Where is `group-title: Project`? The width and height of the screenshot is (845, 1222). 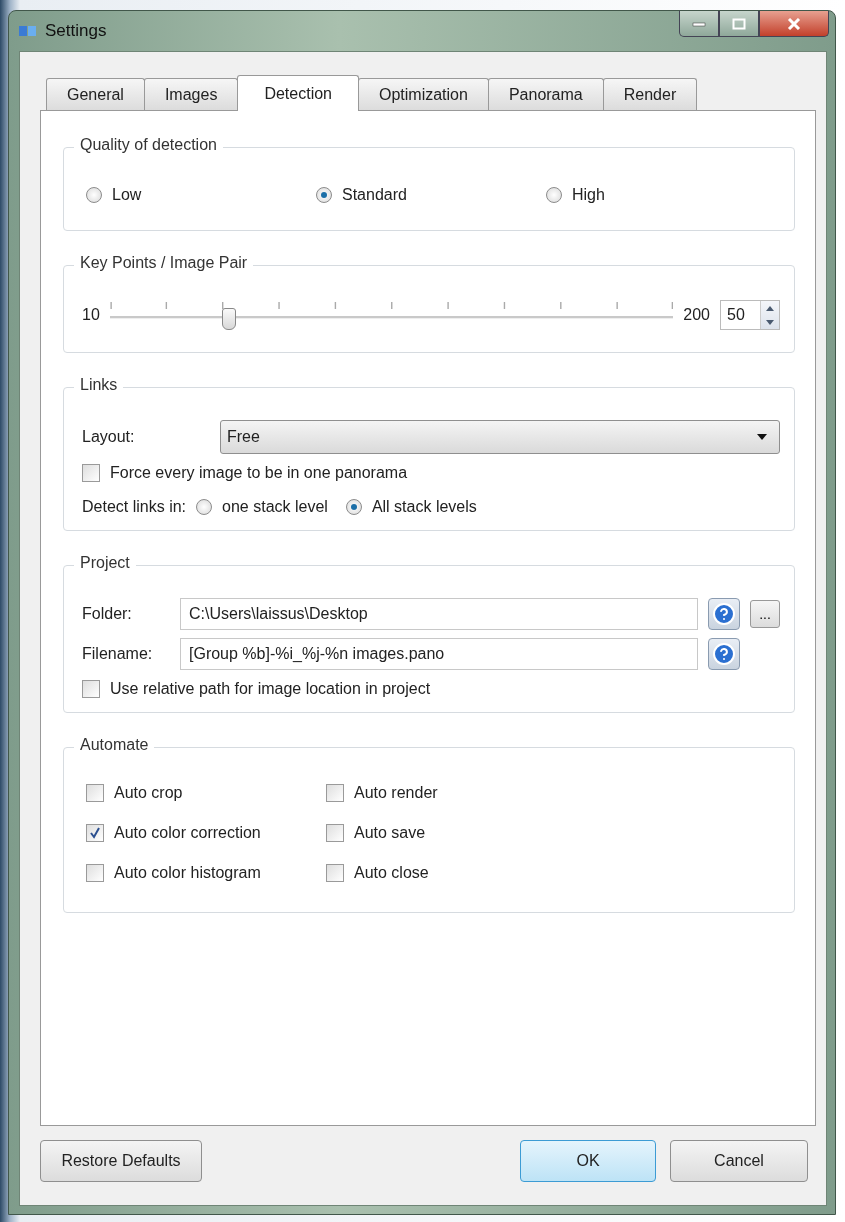 group-title: Project is located at coordinates (105, 563).